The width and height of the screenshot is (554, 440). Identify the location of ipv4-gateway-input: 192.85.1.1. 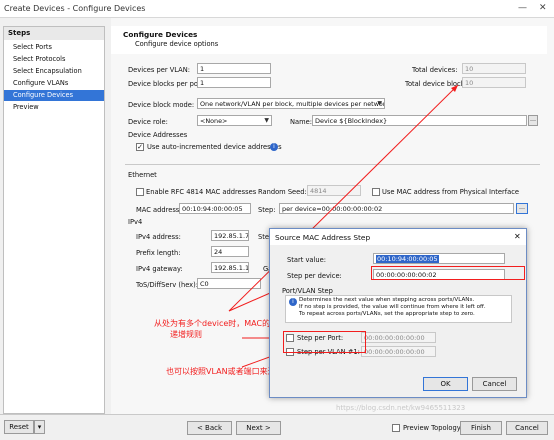
(230, 267).